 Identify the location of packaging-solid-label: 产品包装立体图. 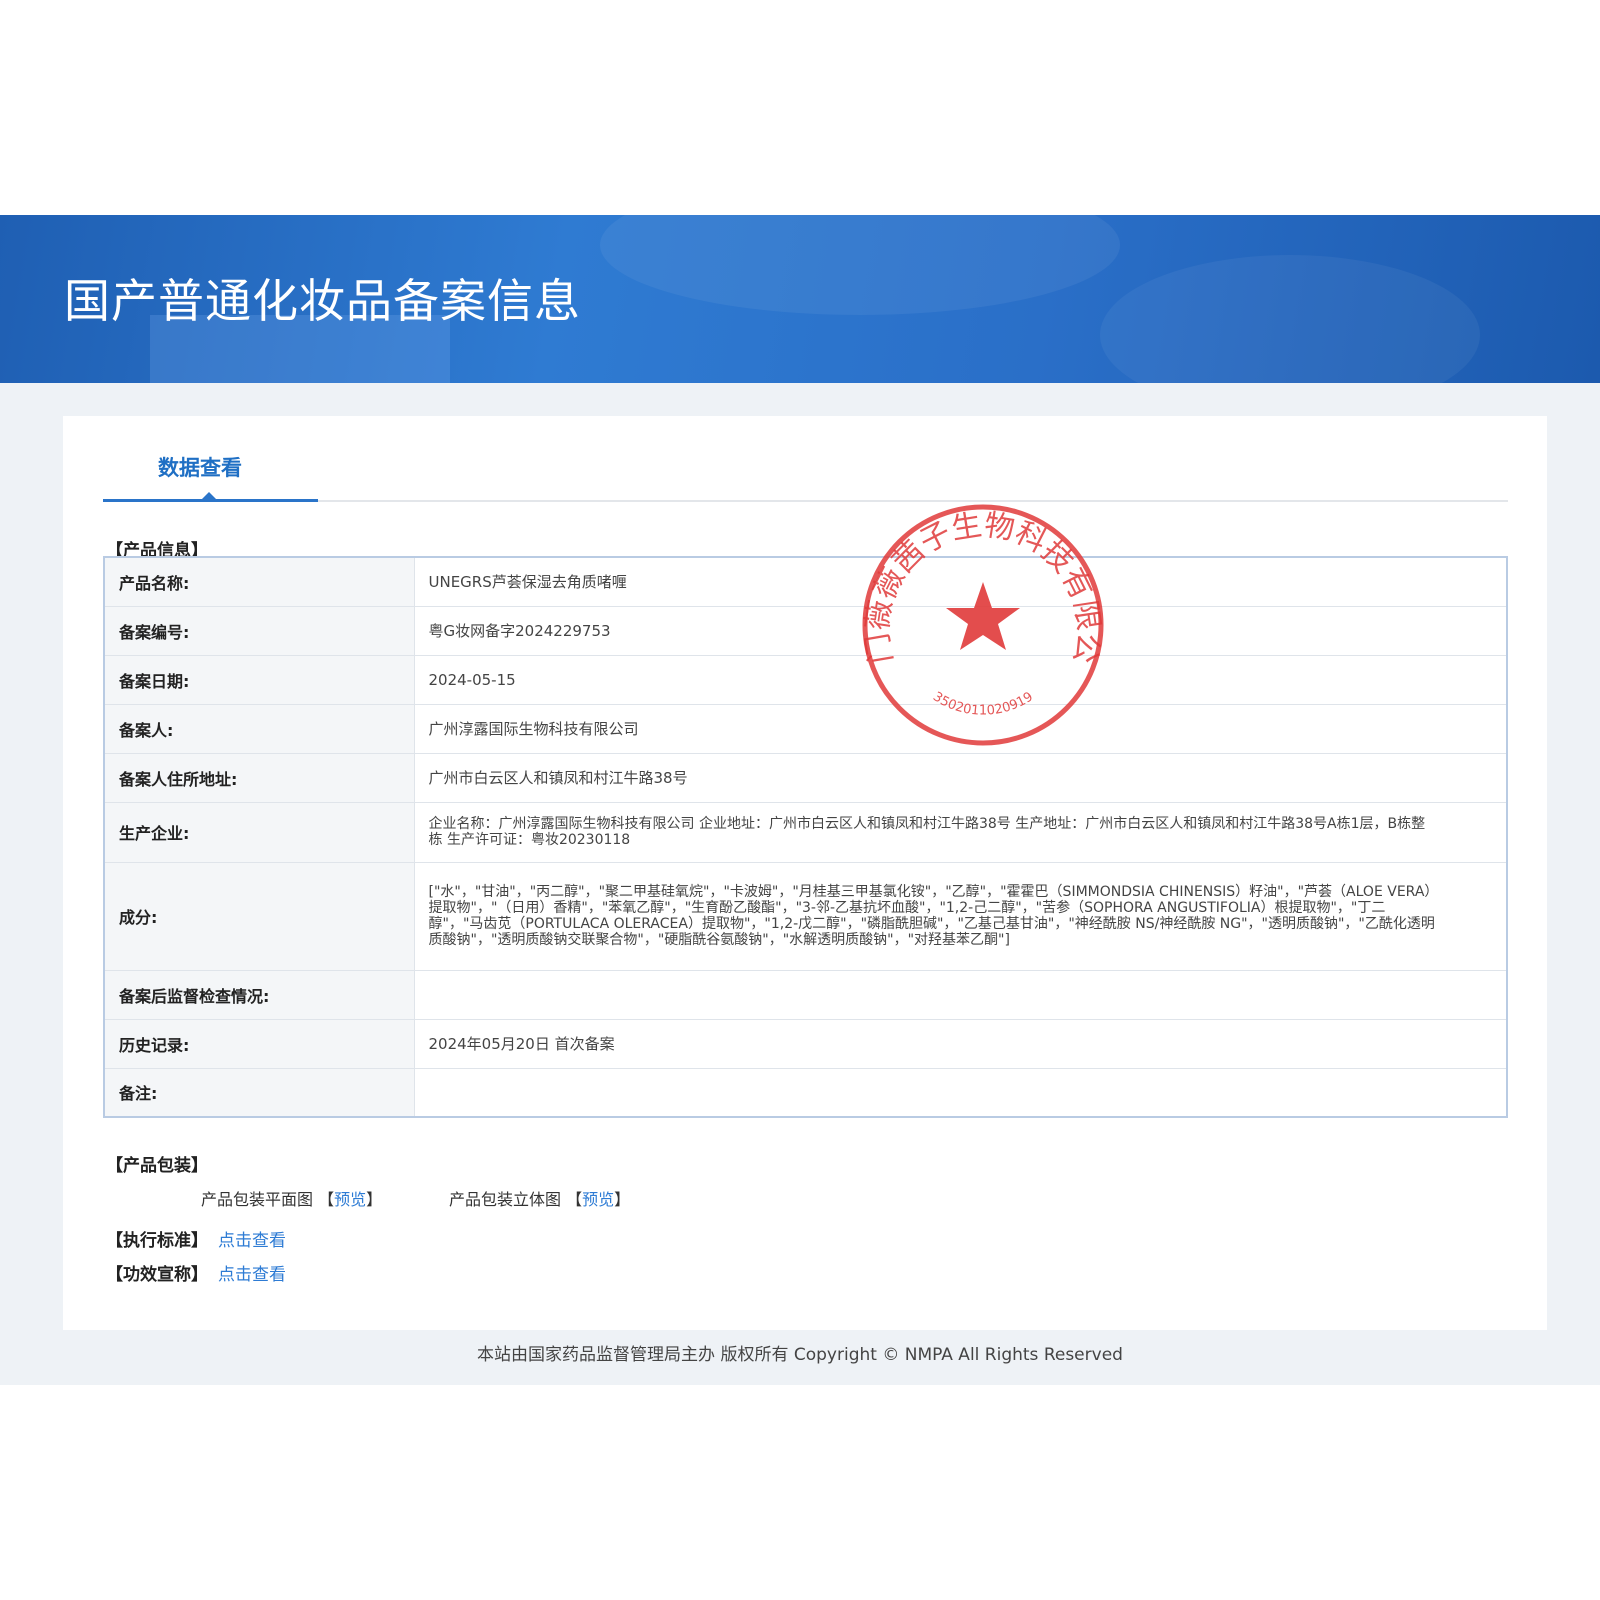
(505, 1199).